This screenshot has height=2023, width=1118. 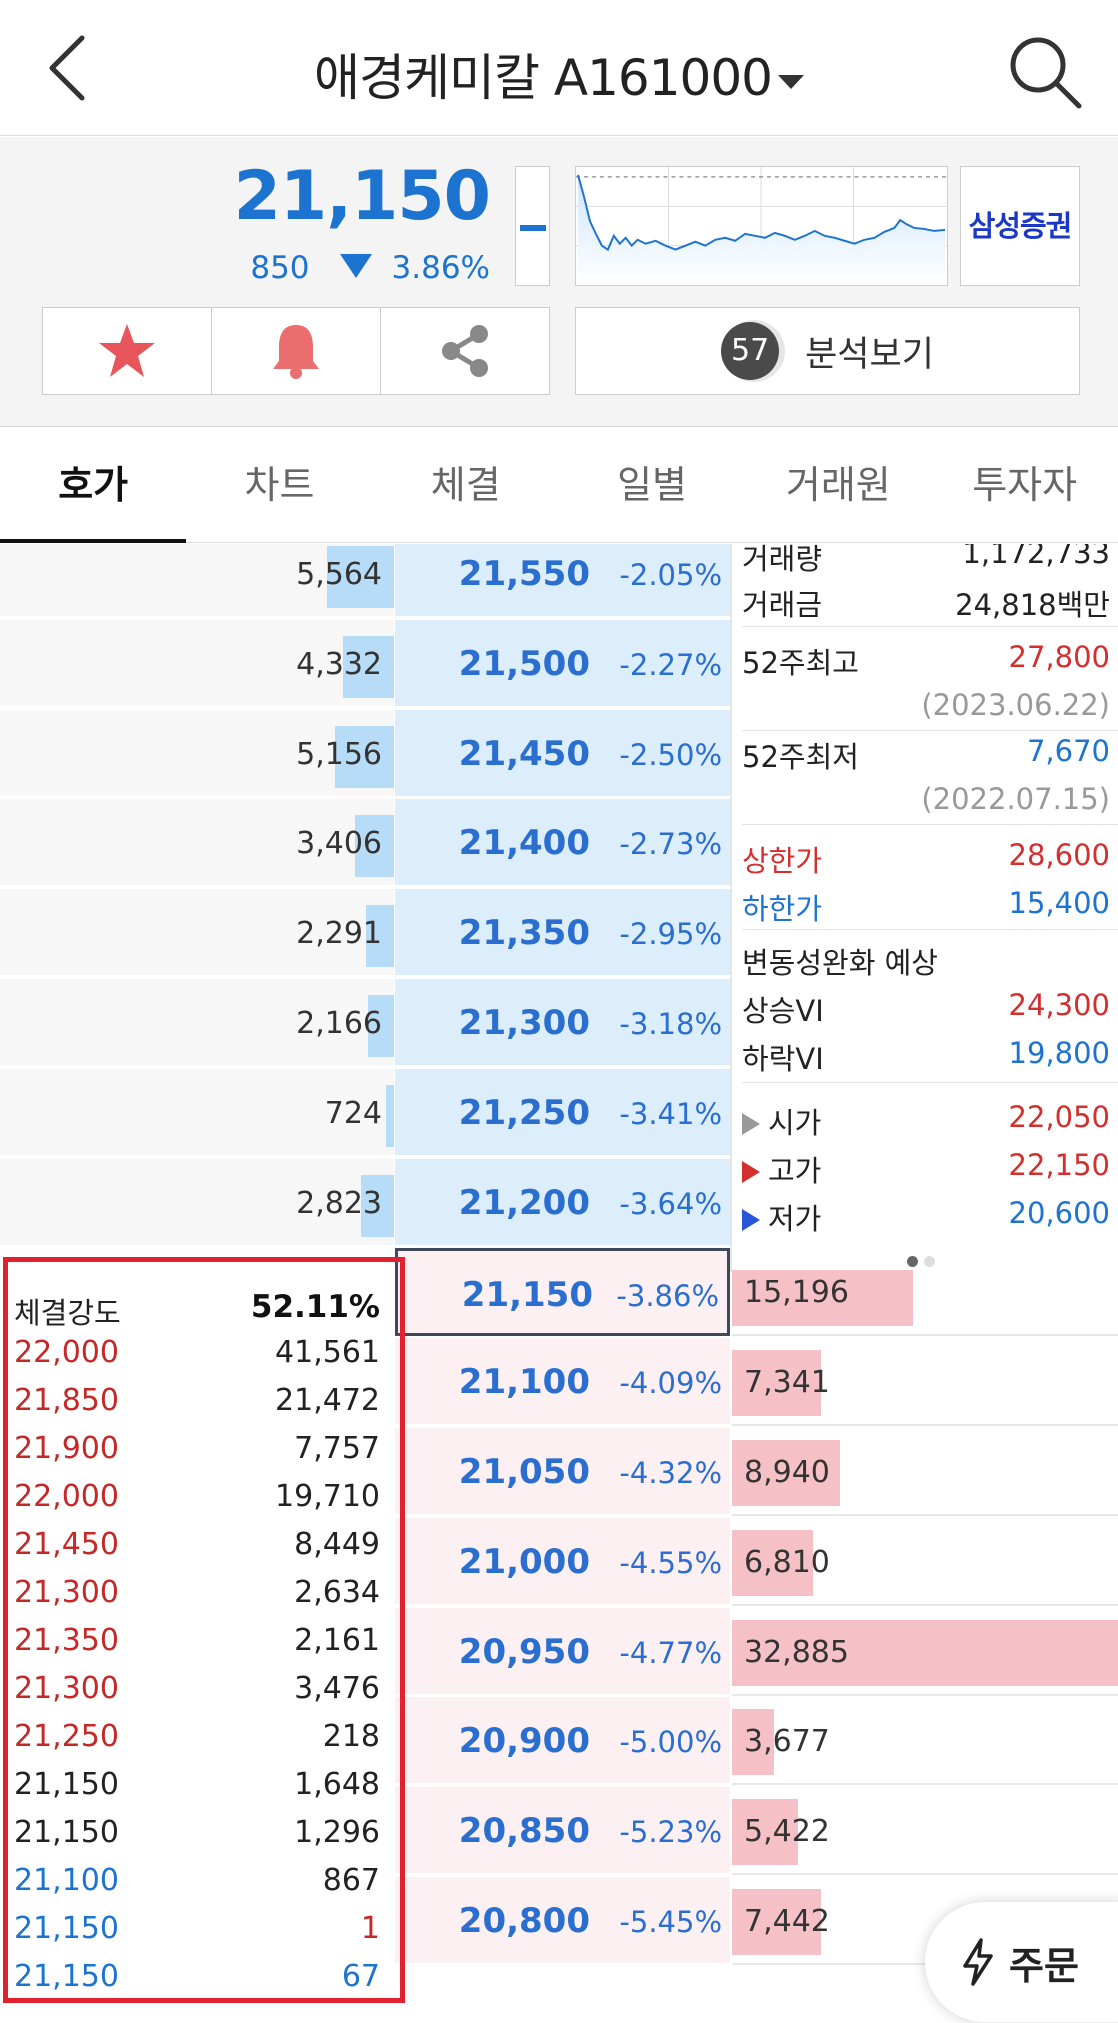 I want to click on ask-price-cell: 21,450 -2.50%, so click(x=562, y=753).